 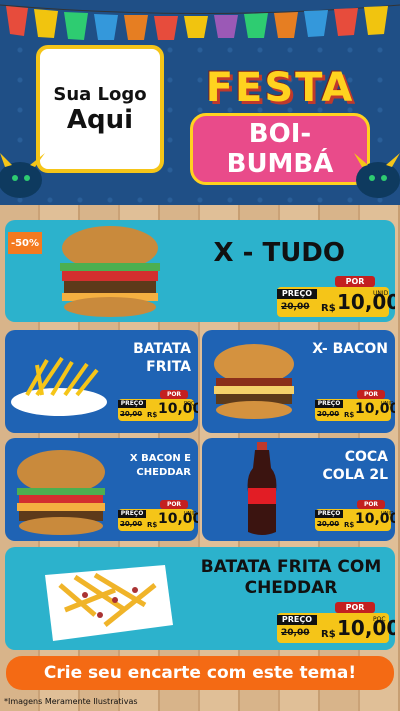 I want to click on logo-text-line1: Sua Logo, so click(x=100, y=94).